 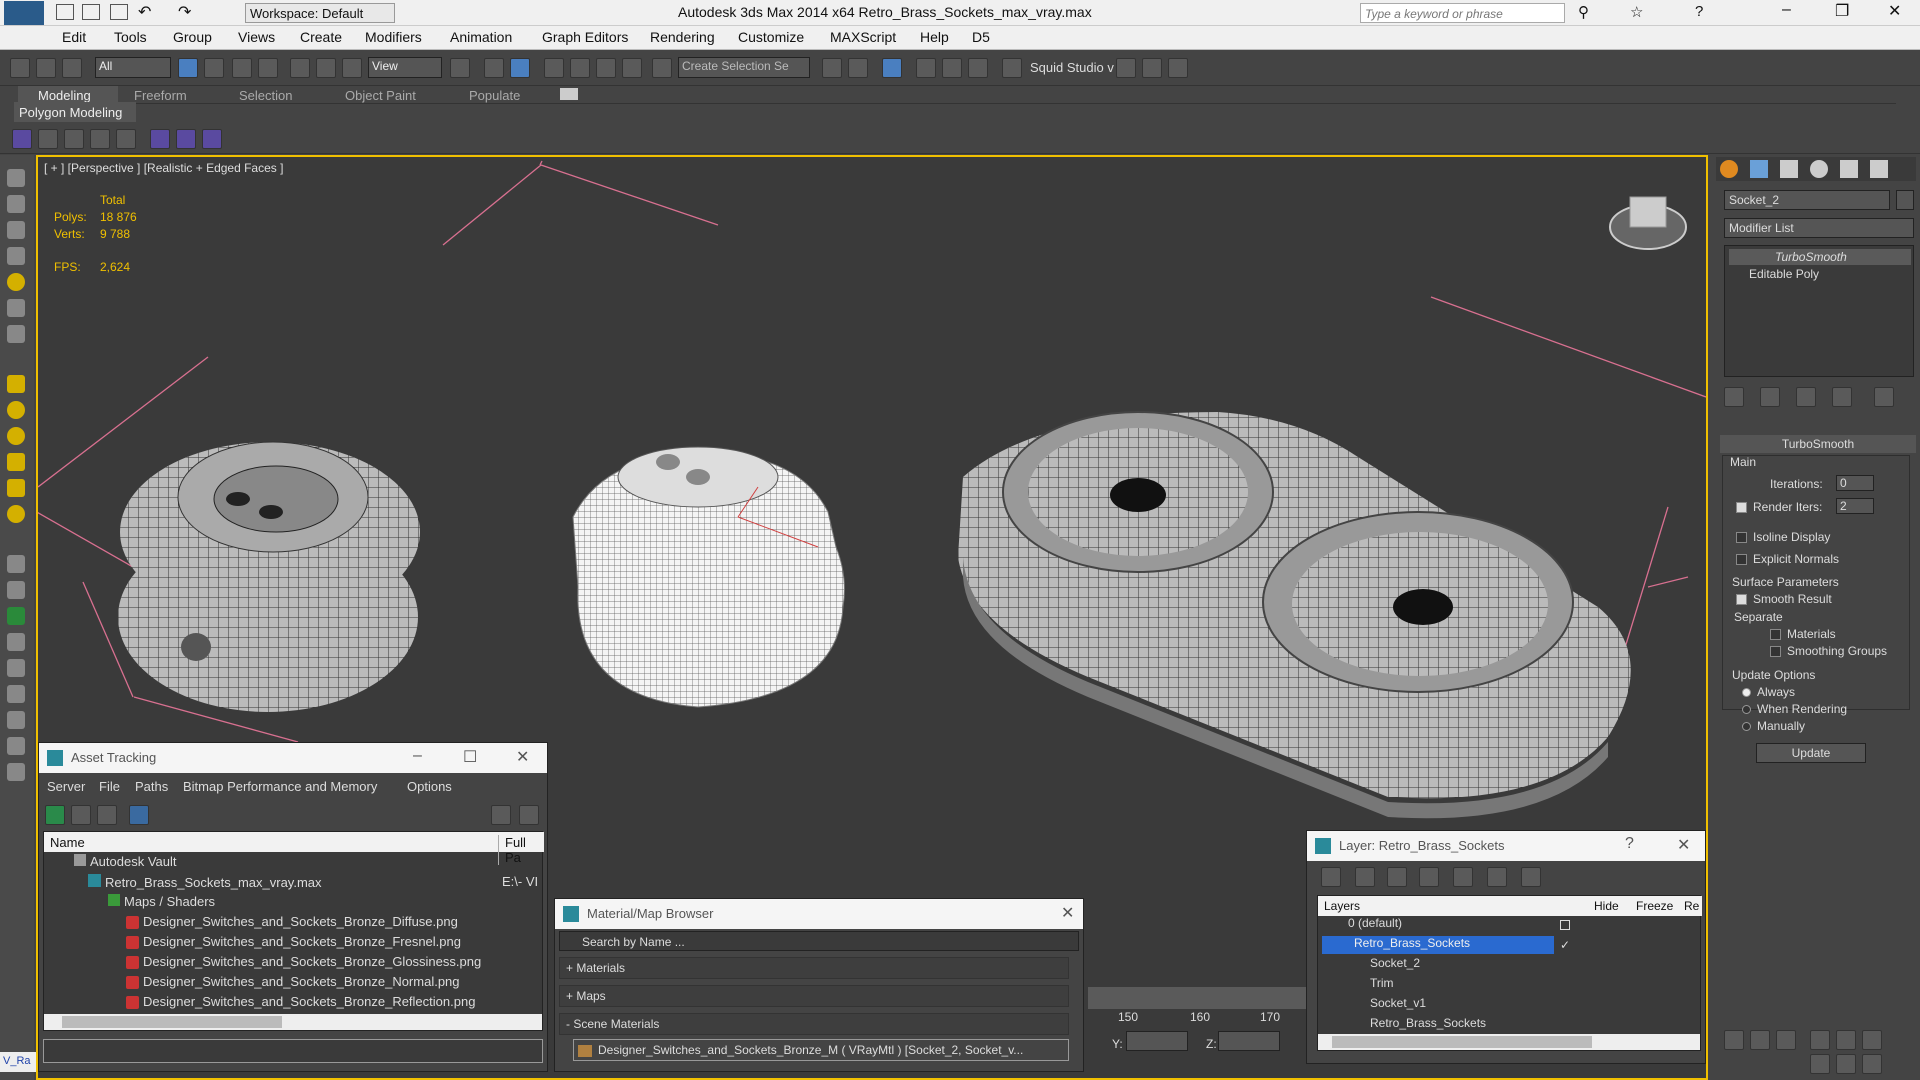 I want to click on layer-titlebar: Layer: Retro_Brass_Sockets ? ✕, so click(x=1506, y=846).